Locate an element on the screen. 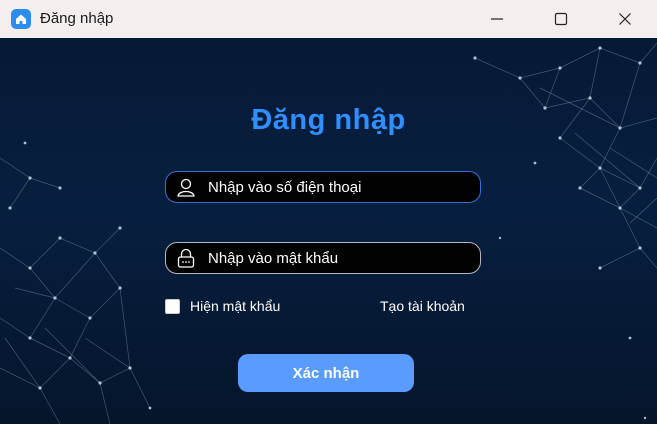 The height and width of the screenshot is (424, 657). user-icon is located at coordinates (186, 187).